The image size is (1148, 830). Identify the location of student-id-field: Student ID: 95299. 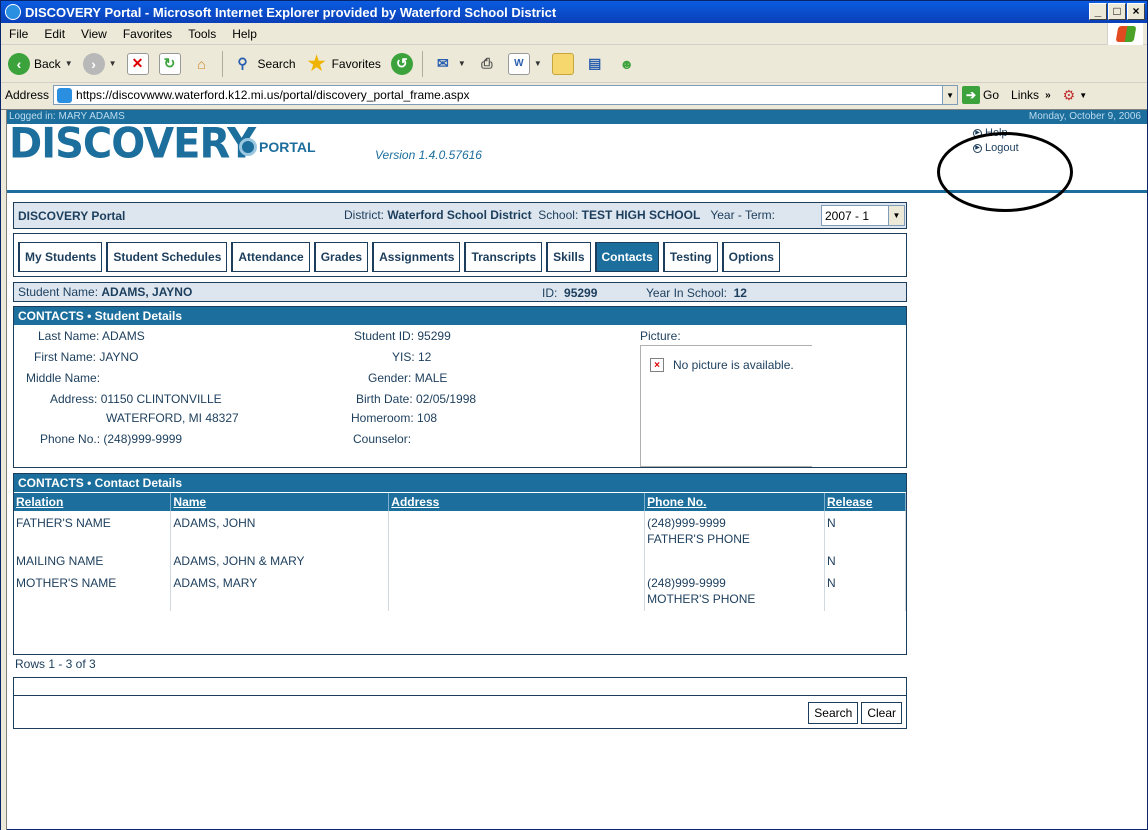
(402, 336).